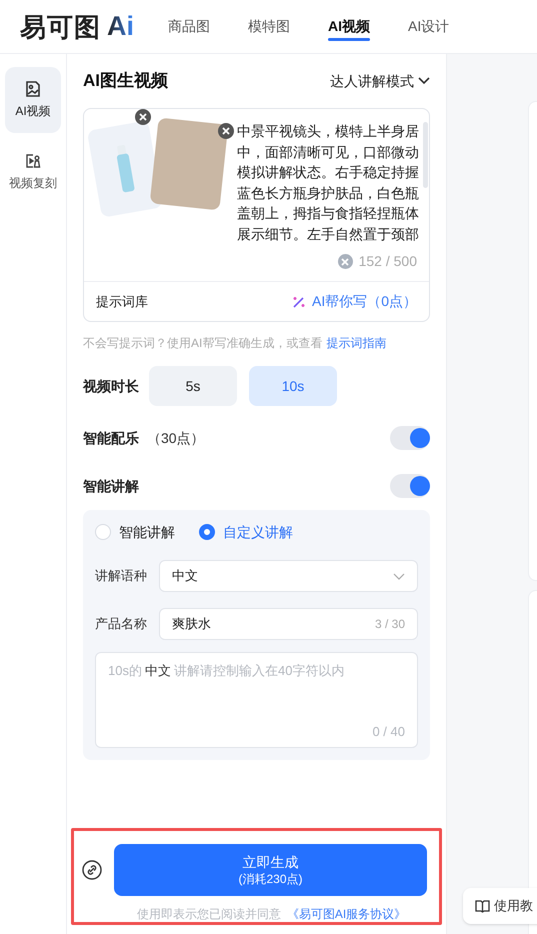  I want to click on char-counter: 152 / 500, so click(387, 261).